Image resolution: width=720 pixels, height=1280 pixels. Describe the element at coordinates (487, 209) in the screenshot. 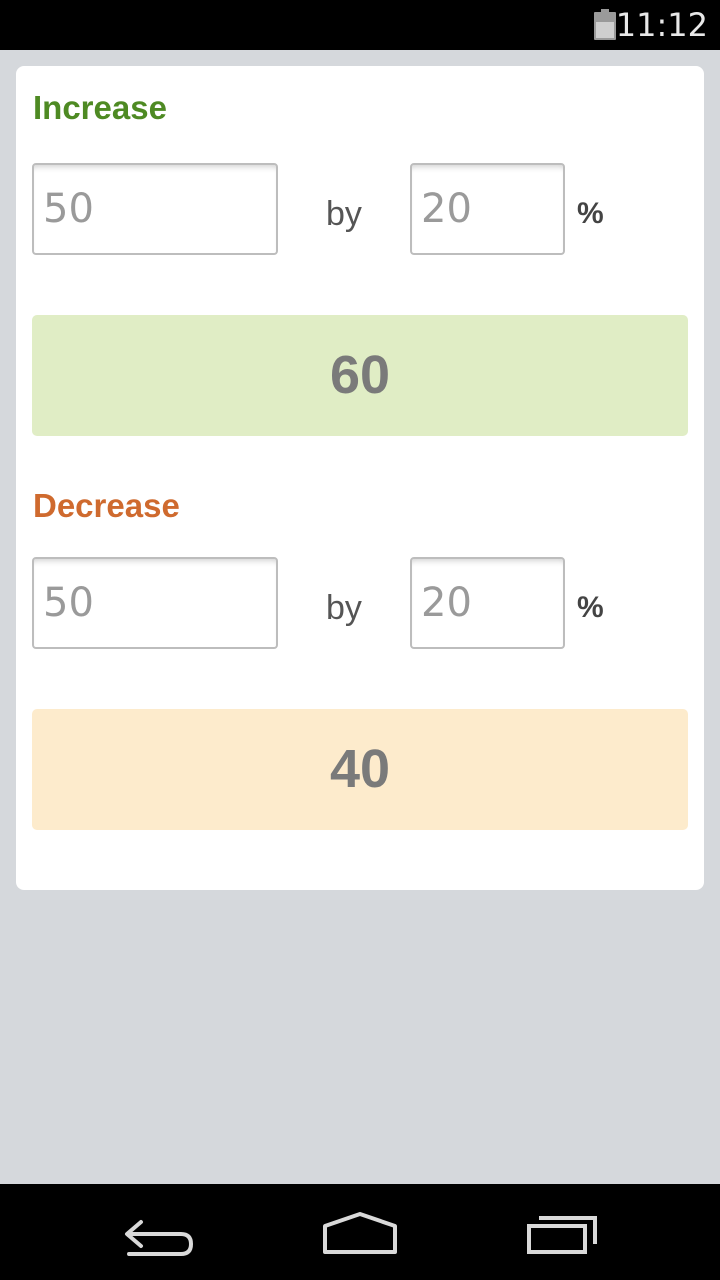

I see `increase-percent-input: 20` at that location.